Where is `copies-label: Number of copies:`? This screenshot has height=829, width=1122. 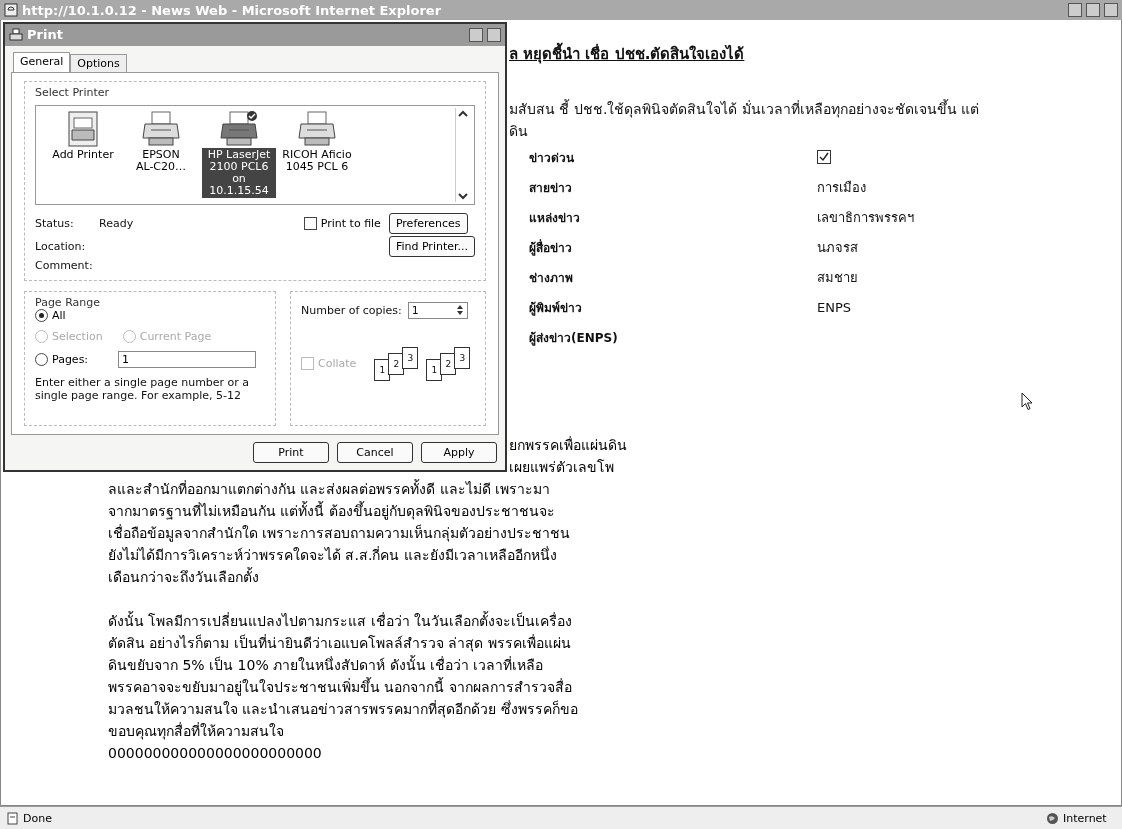 copies-label: Number of copies: is located at coordinates (351, 310).